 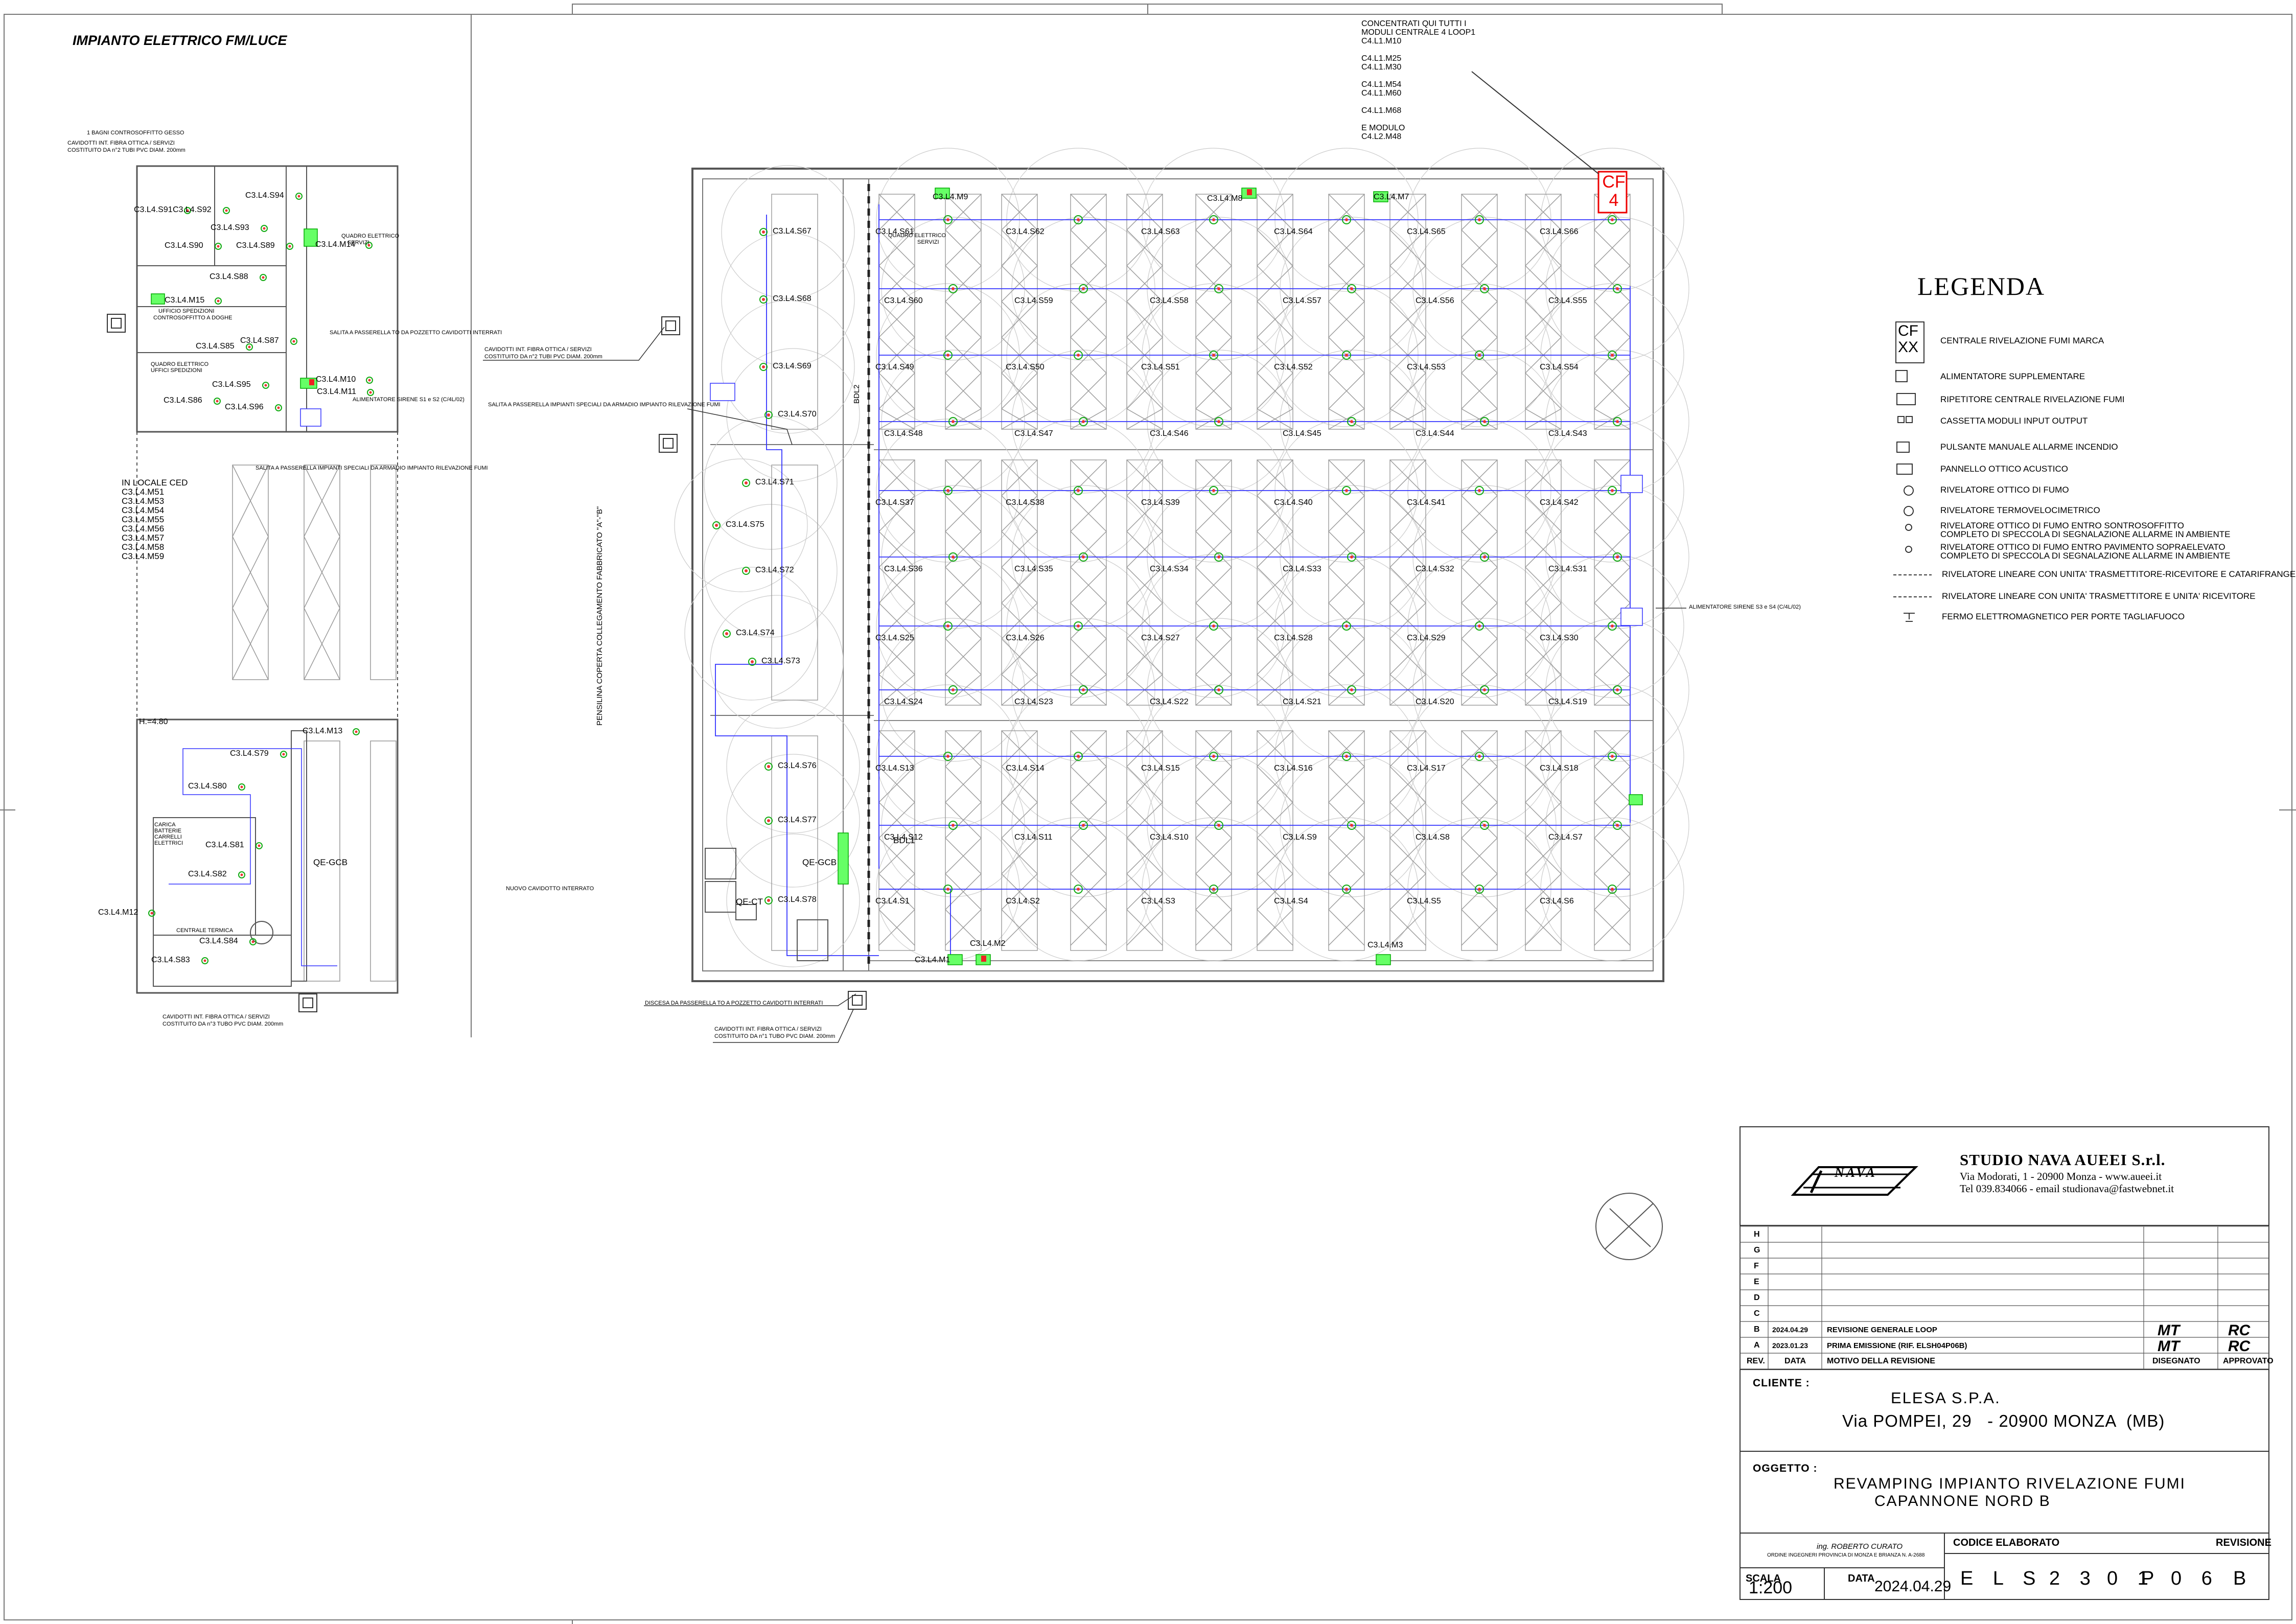 What do you see at coordinates (1169, 569) in the screenshot?
I see `detector-label: C3.L4.S34` at bounding box center [1169, 569].